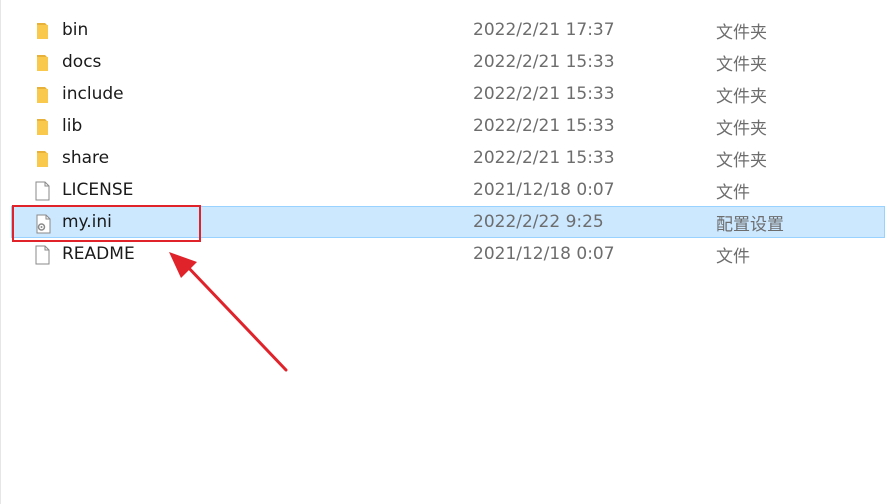 This screenshot has width=885, height=504. What do you see at coordinates (443, 30) in the screenshot?
I see `file-row-bin: bin 2022/2/21 17:37 文件夹` at bounding box center [443, 30].